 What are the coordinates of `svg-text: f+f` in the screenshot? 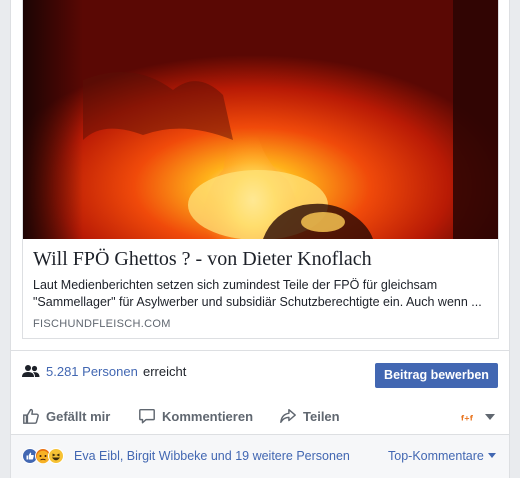 It's located at (467, 419).